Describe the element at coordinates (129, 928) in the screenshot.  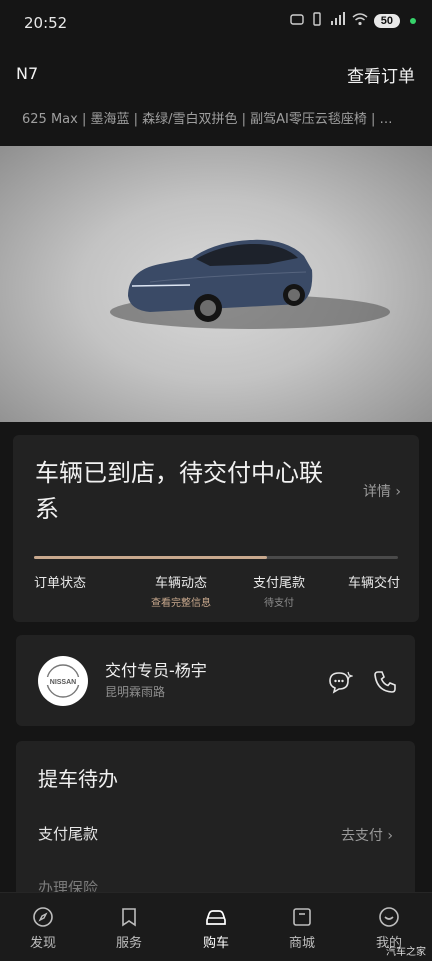
I see `nav-service: 服务` at that location.